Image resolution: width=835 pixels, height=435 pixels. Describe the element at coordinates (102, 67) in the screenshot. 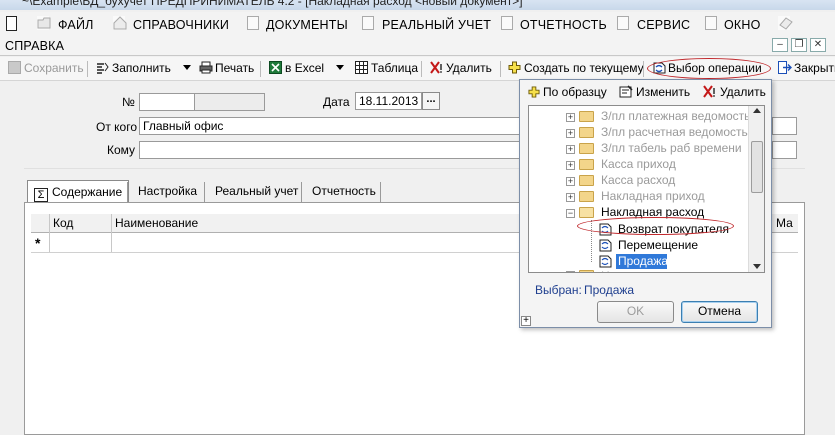

I see `fill-icon` at that location.